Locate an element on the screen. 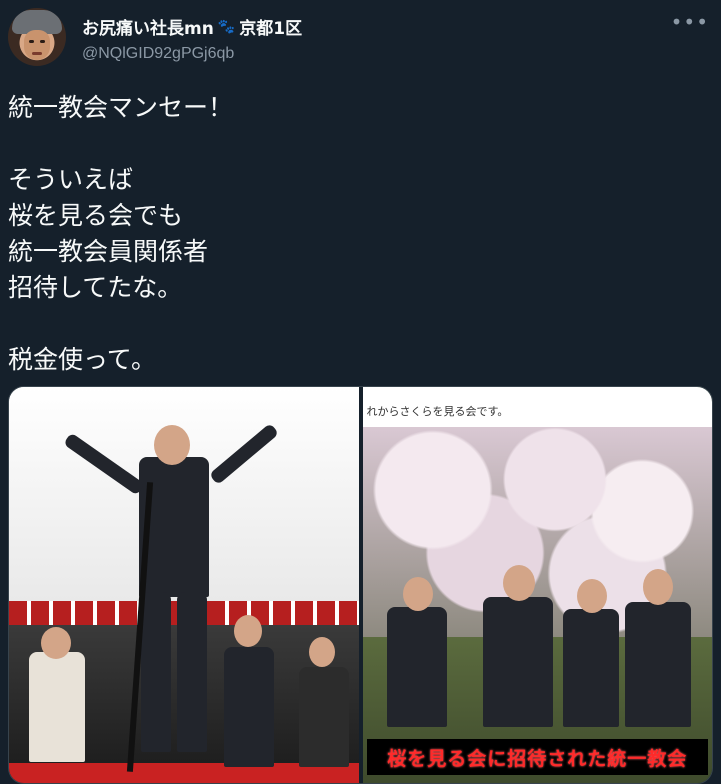 The width and height of the screenshot is (721, 784). display-name-link: お尻痛い社長mn 🐾 京都1区 is located at coordinates (192, 27).